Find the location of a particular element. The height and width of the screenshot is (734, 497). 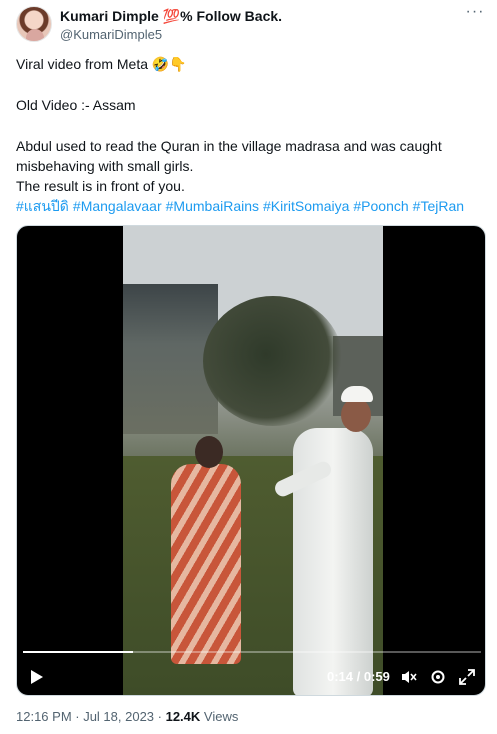

video-time-display: 0:14 / 0:59 is located at coordinates (358, 676).